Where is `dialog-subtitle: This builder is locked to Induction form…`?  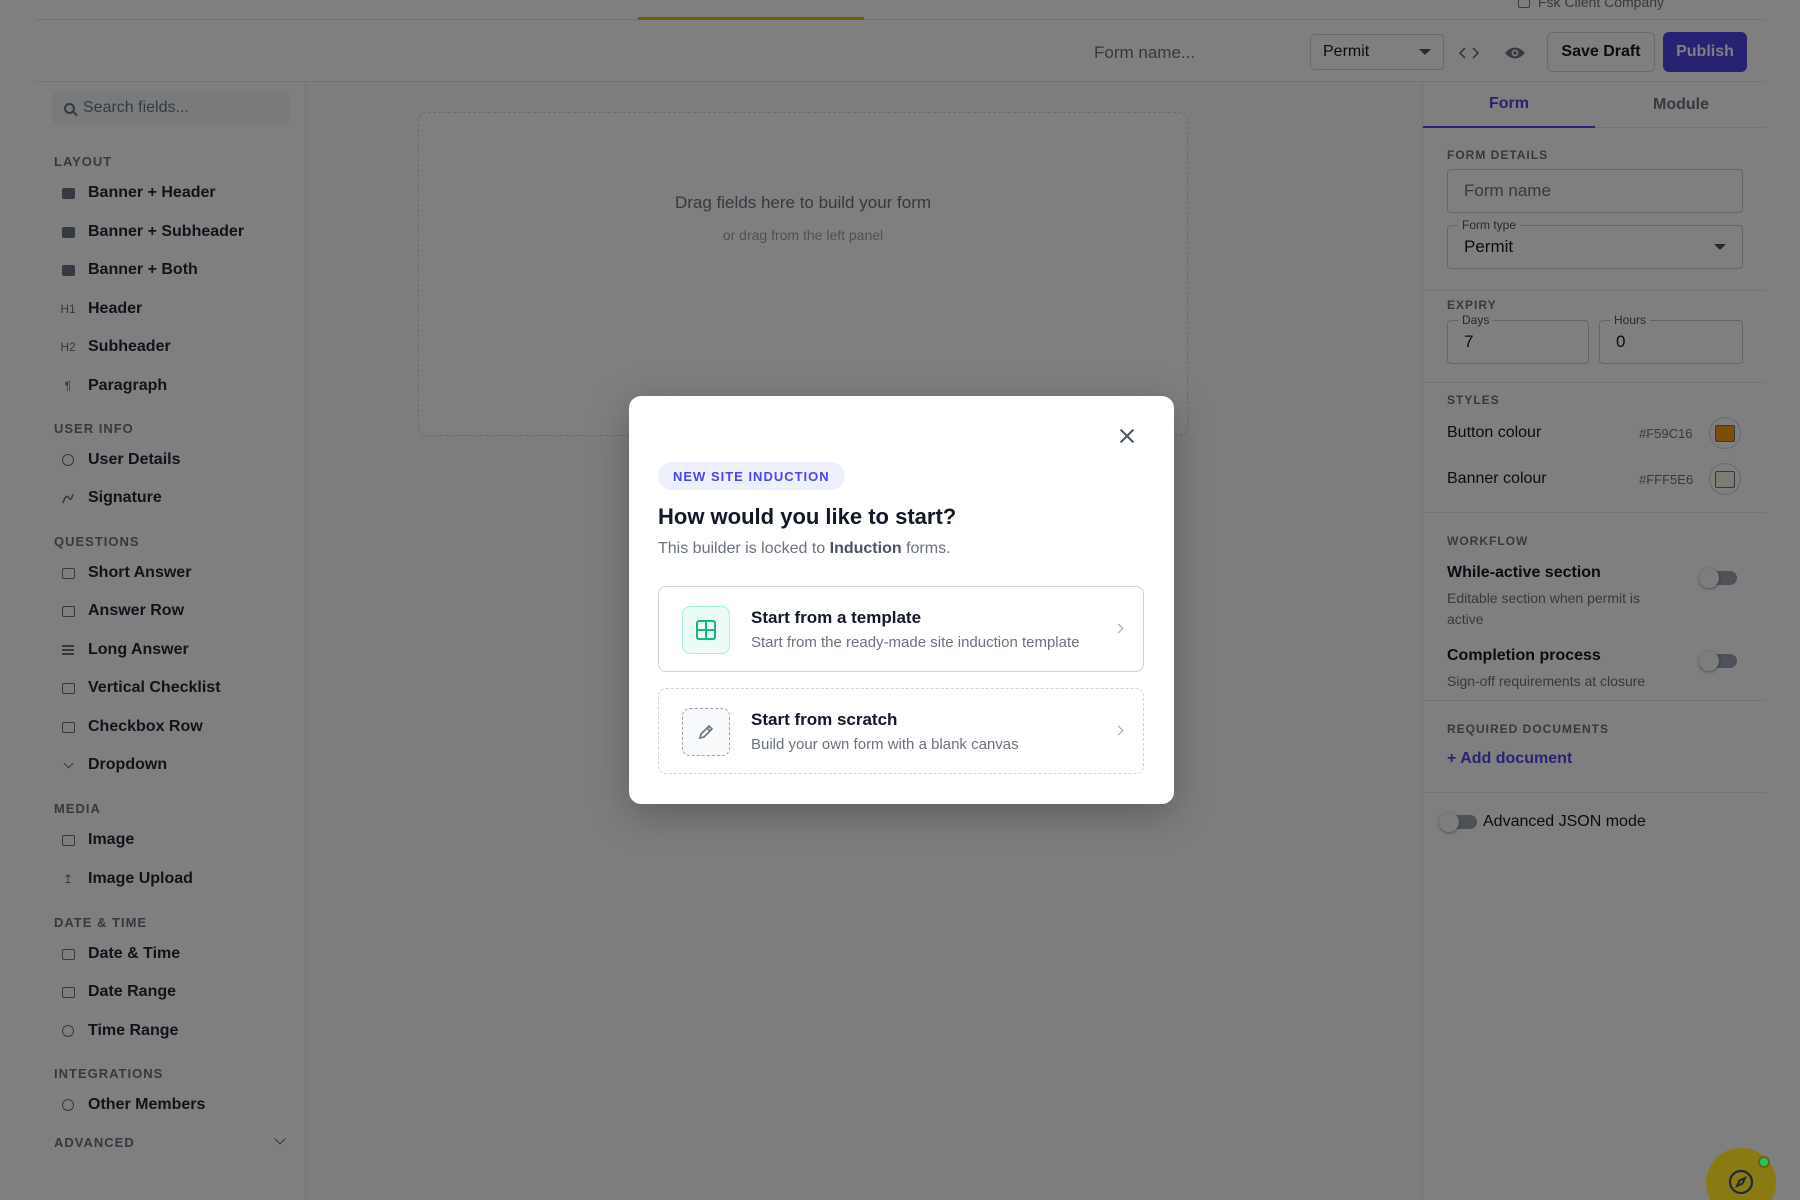
dialog-subtitle: This builder is locked to Induction form… is located at coordinates (804, 549).